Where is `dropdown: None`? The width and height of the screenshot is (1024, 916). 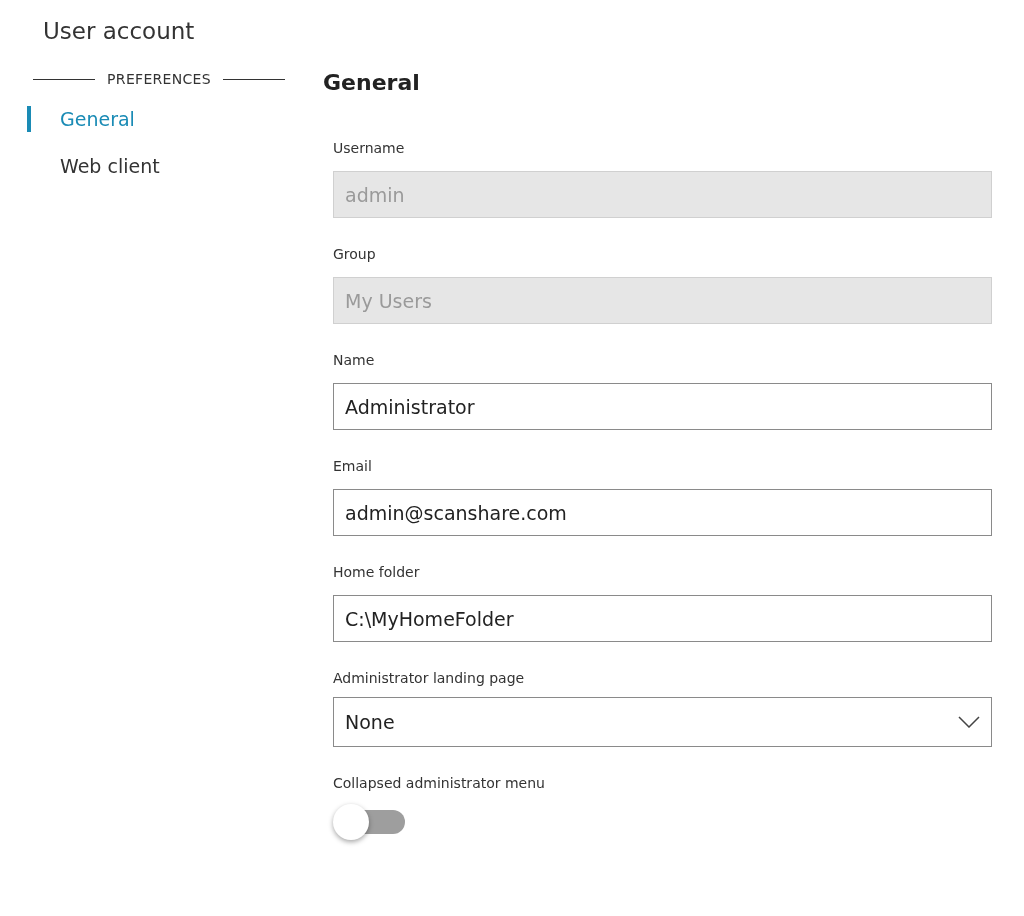 dropdown: None is located at coordinates (662, 722).